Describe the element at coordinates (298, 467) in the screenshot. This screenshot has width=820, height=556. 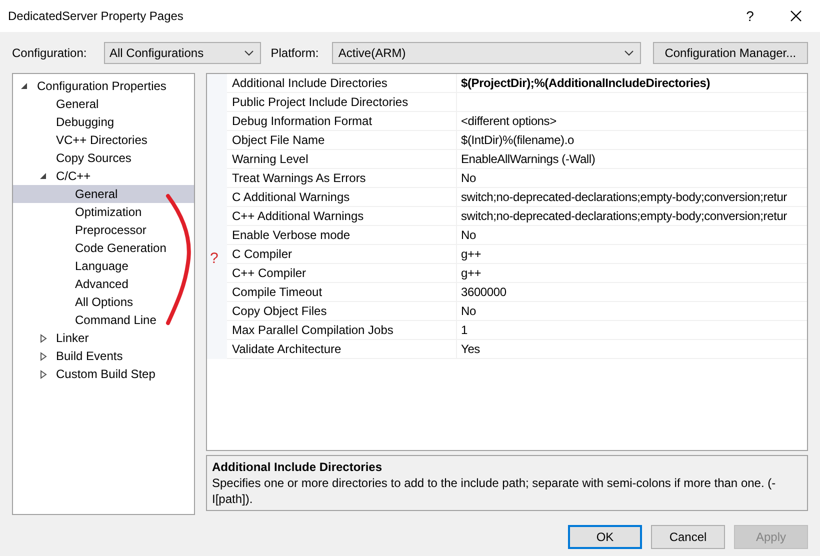
I see `description-title: Additional Include Directories` at that location.